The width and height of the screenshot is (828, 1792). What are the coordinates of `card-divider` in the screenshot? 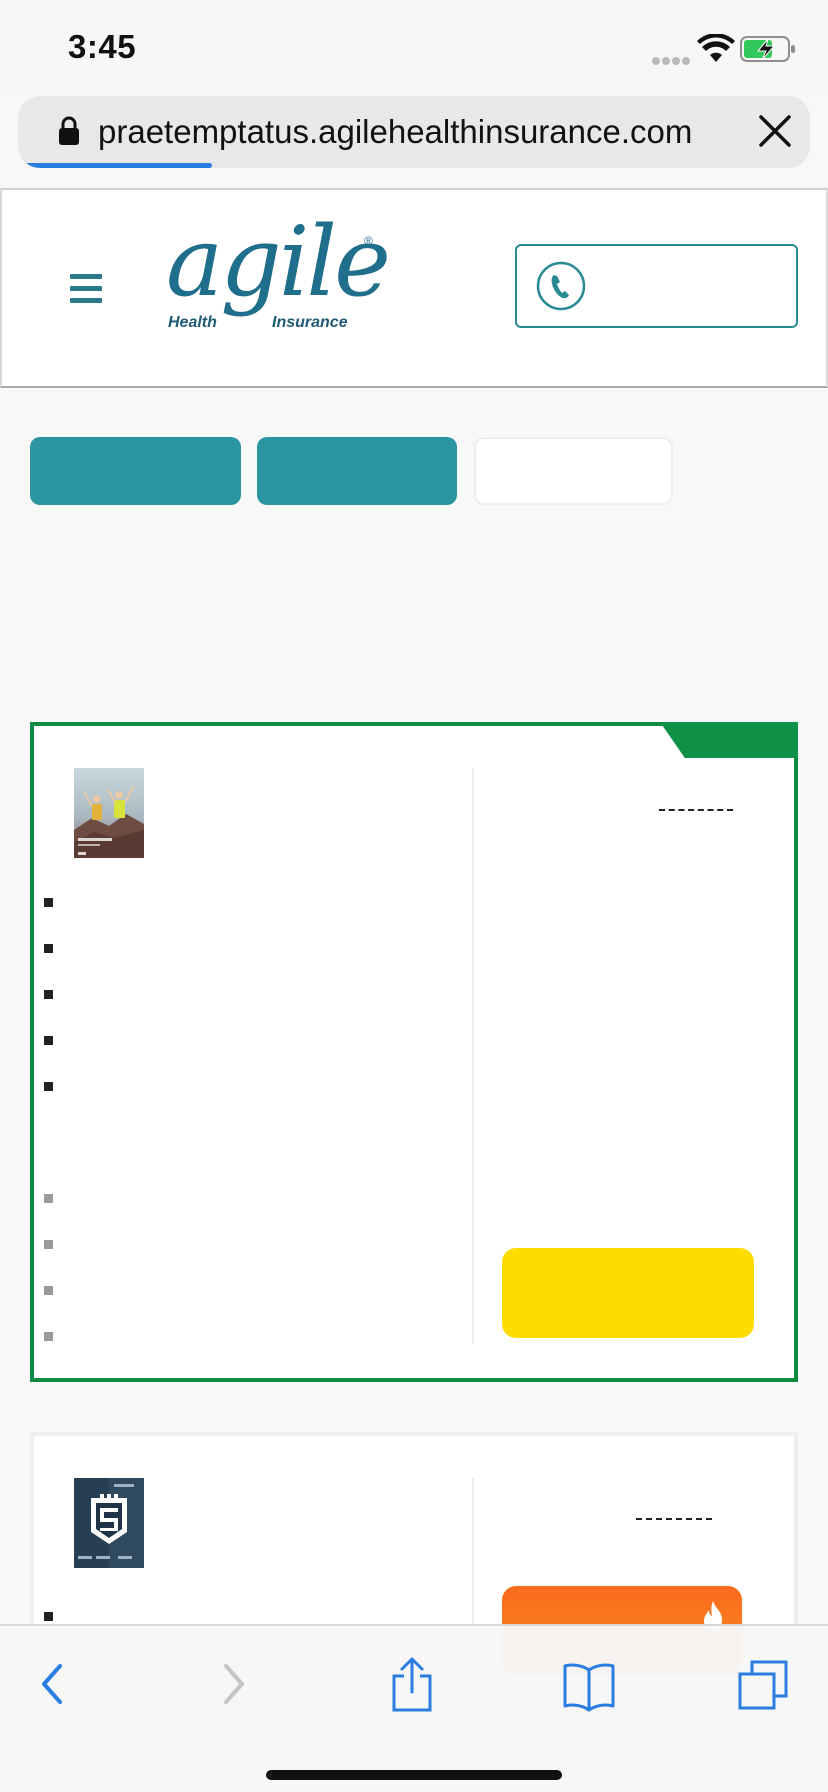 It's located at (473, 1056).